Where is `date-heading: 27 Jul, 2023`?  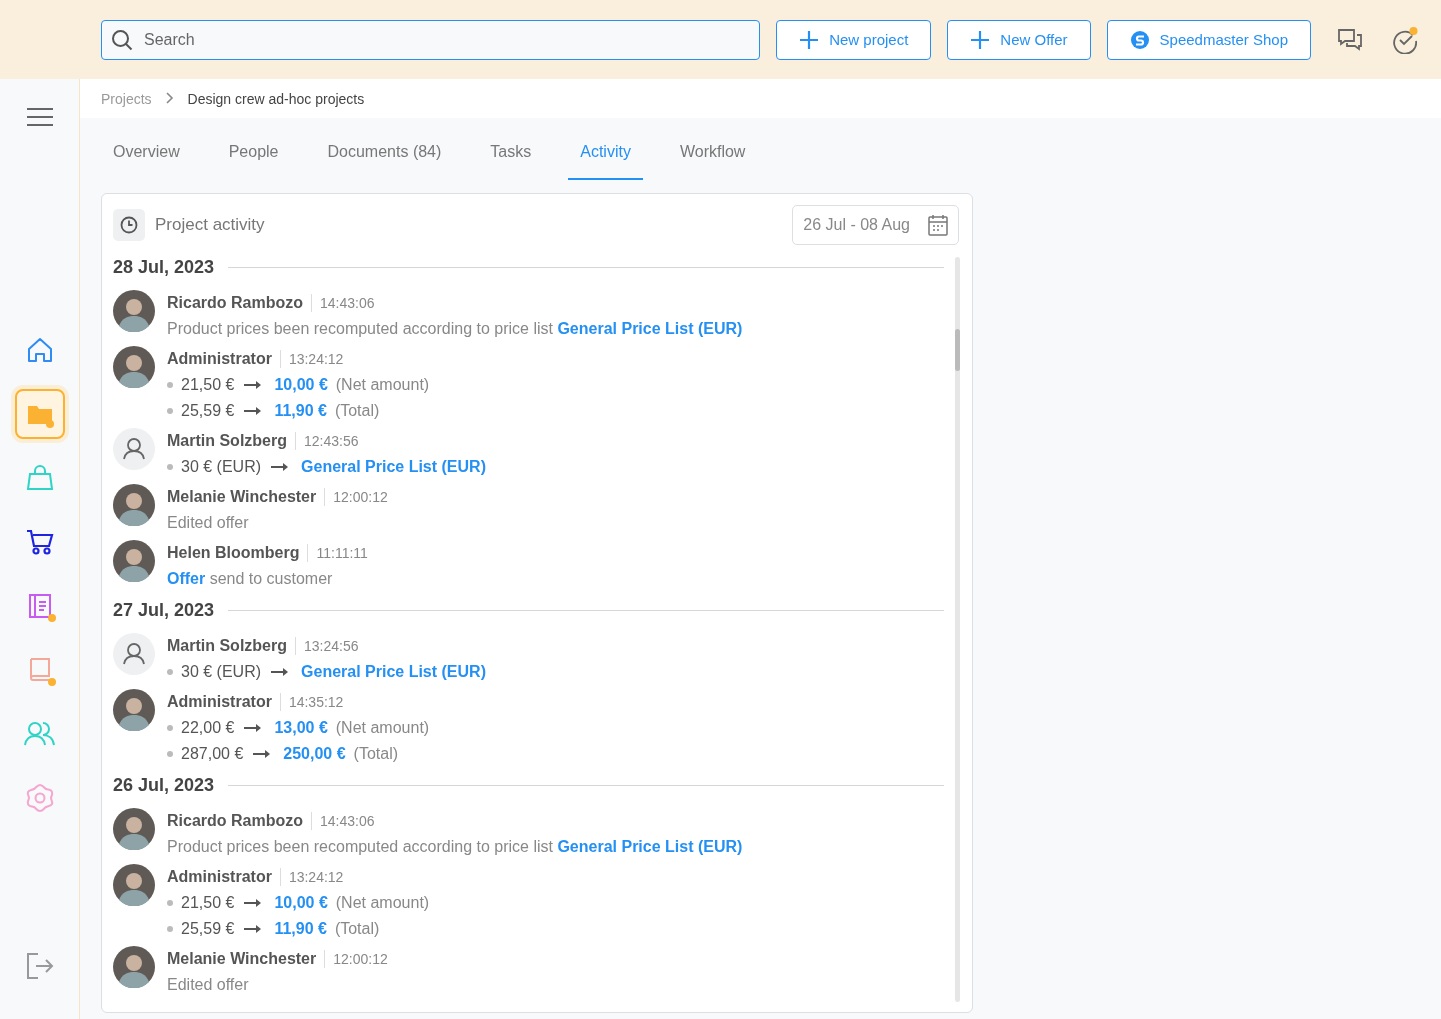 date-heading: 27 Jul, 2023 is located at coordinates (164, 610).